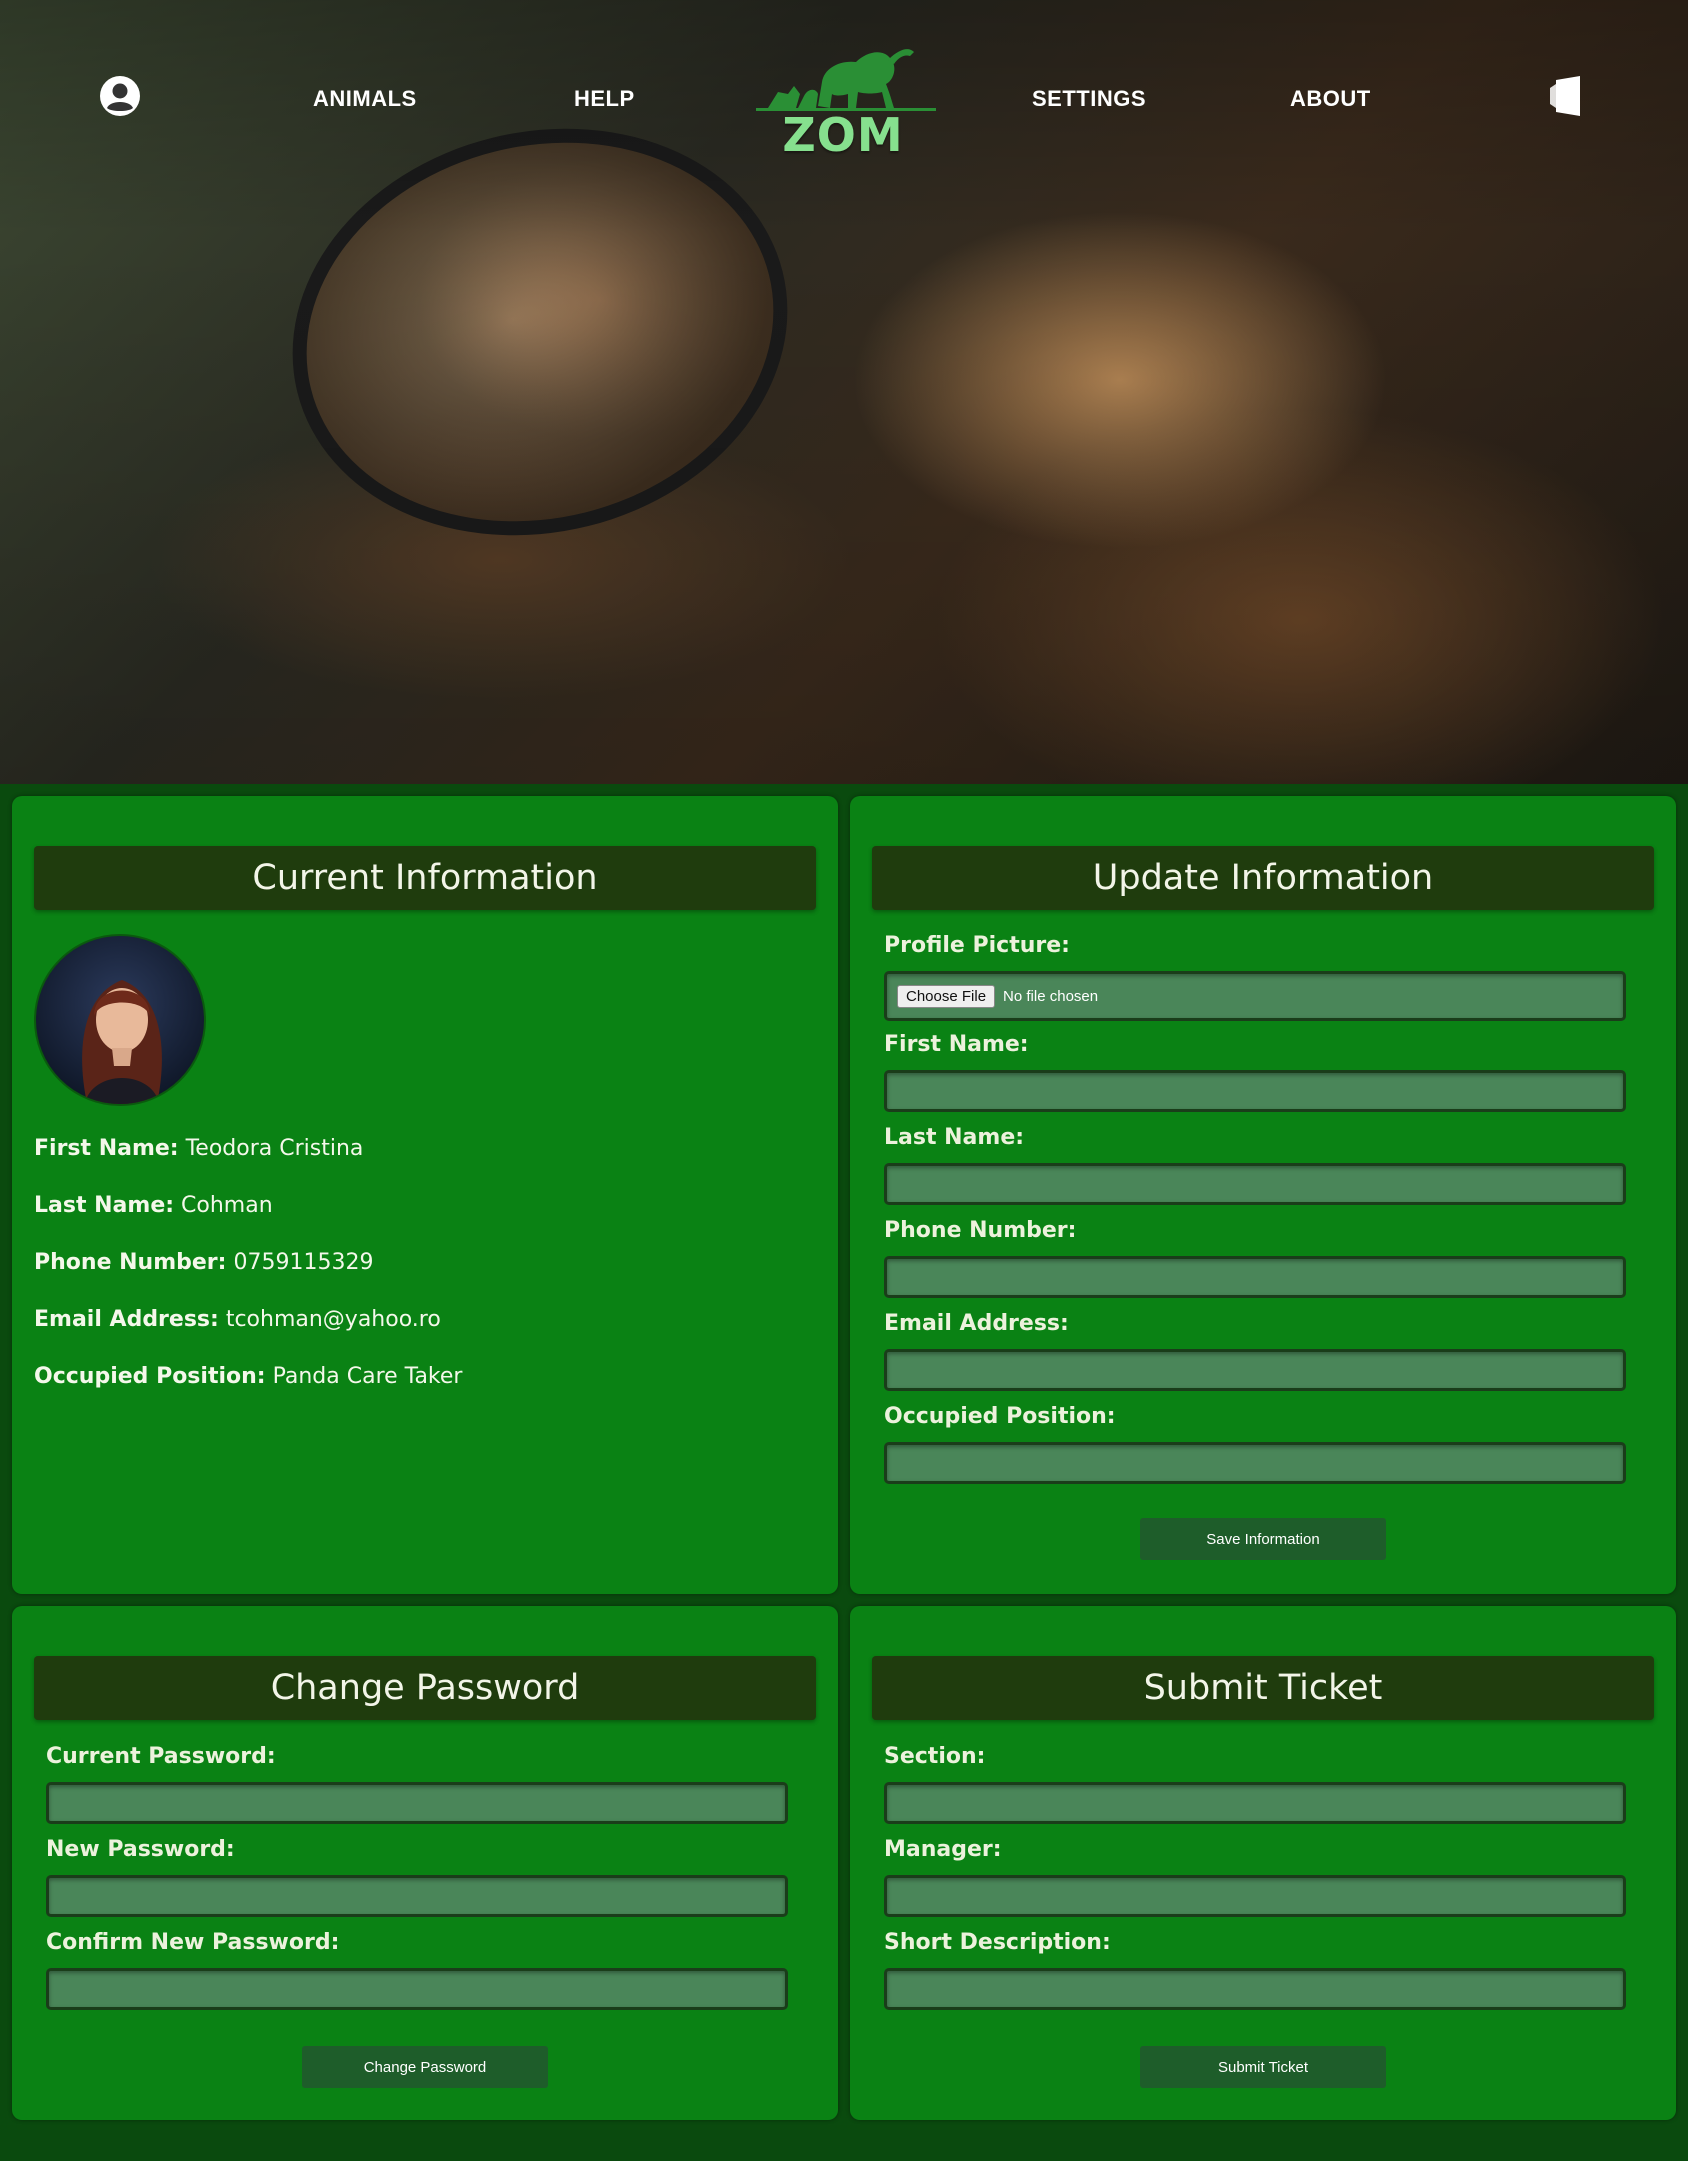  Describe the element at coordinates (227, 1205) in the screenshot. I see `info-value: Cohman` at that location.